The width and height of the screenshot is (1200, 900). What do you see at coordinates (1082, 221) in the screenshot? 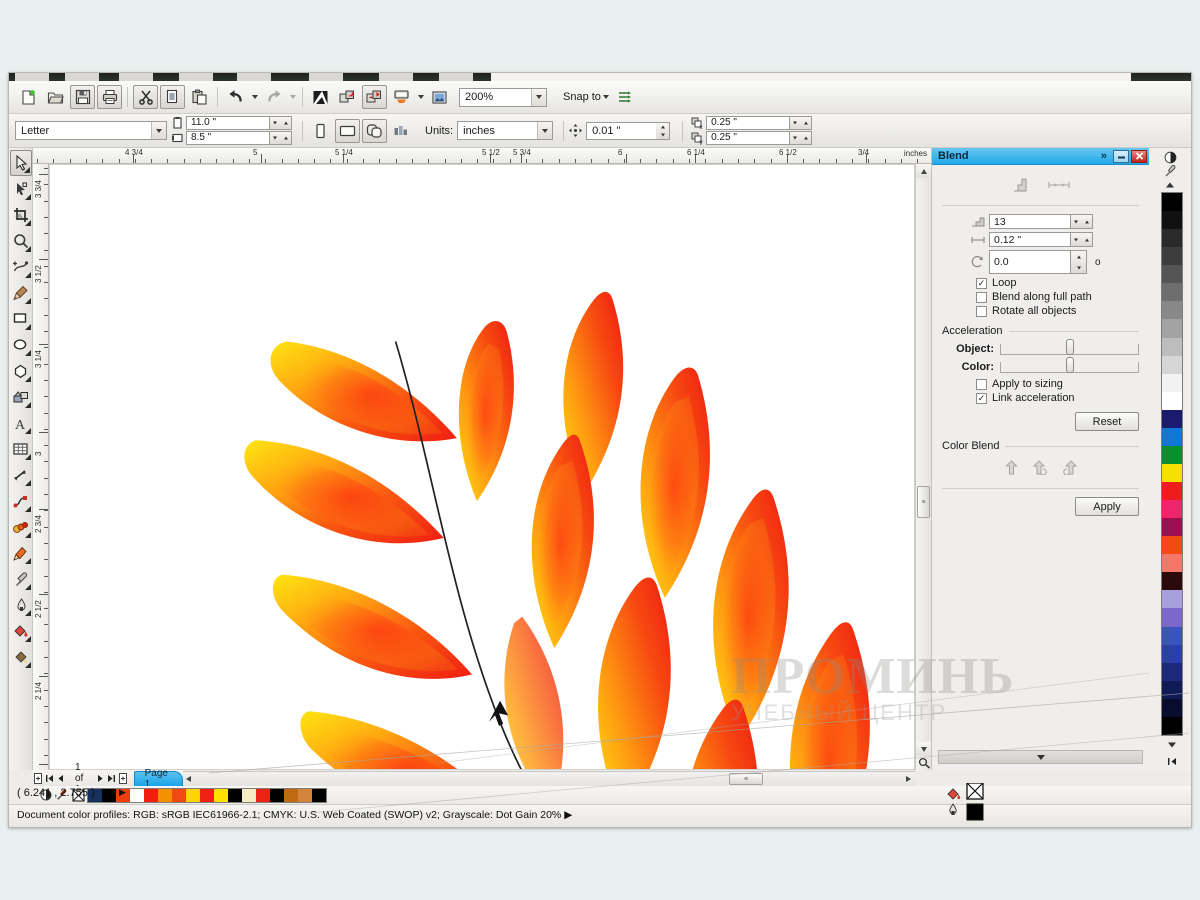
I see `blend-steps-stepper` at bounding box center [1082, 221].